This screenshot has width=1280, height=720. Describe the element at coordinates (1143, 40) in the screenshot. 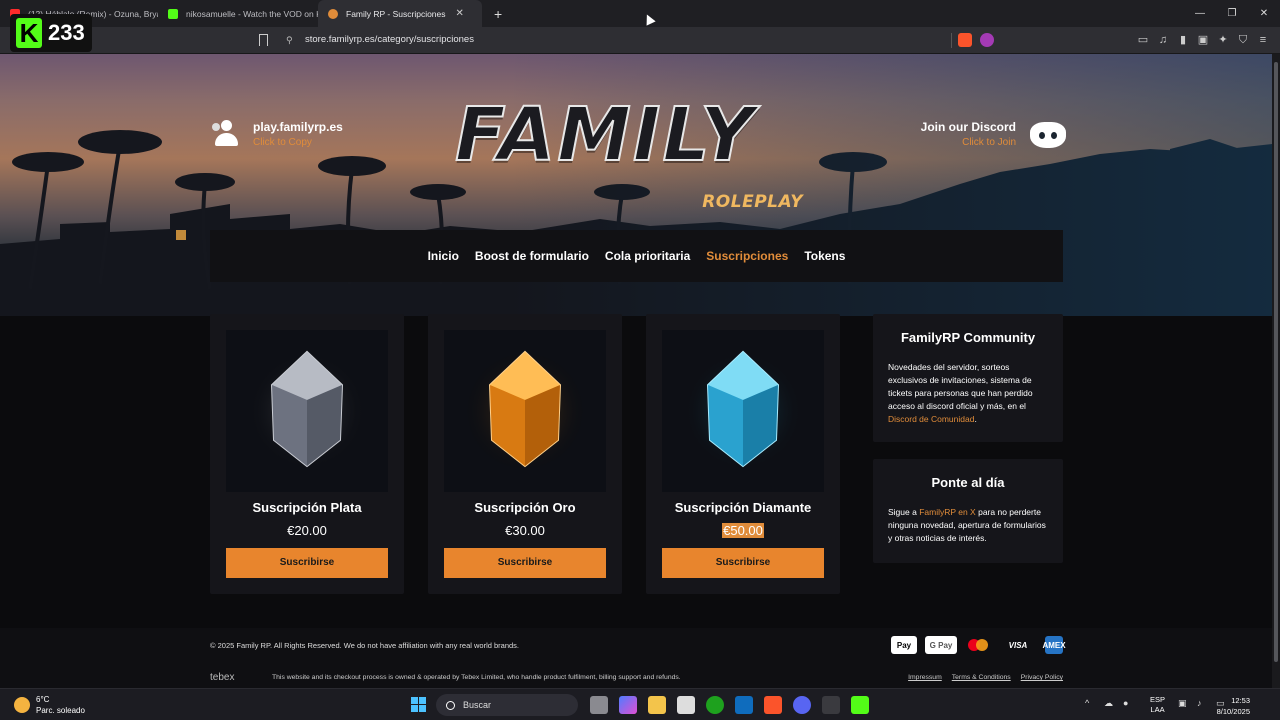

I see `screenshot-icon: ▭` at that location.